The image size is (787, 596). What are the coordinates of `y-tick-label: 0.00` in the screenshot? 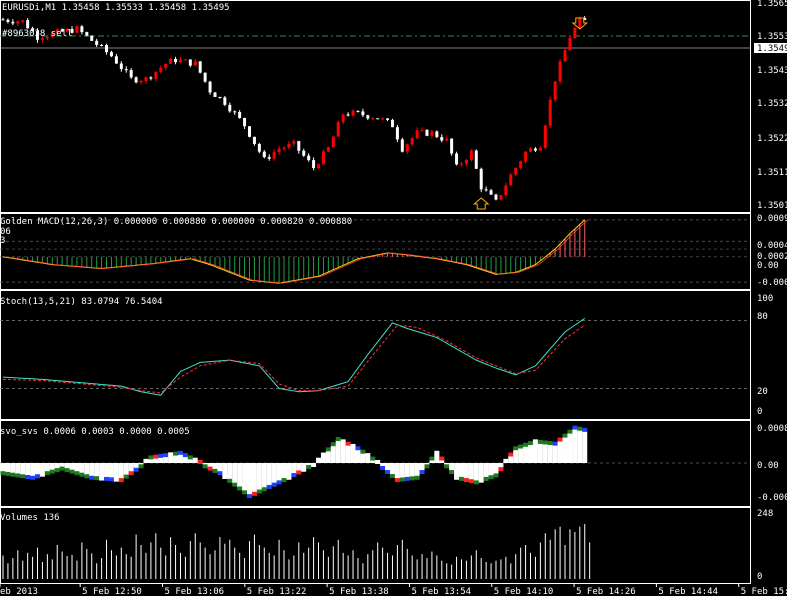 It's located at (768, 466).